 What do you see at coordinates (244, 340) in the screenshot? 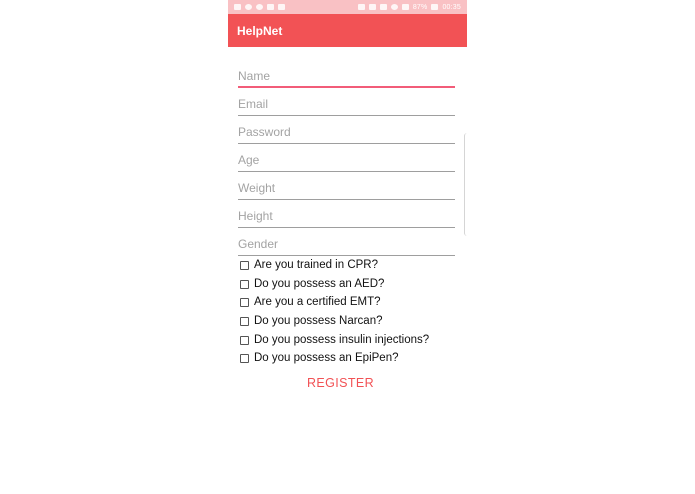
I see `insulin-checkbox` at bounding box center [244, 340].